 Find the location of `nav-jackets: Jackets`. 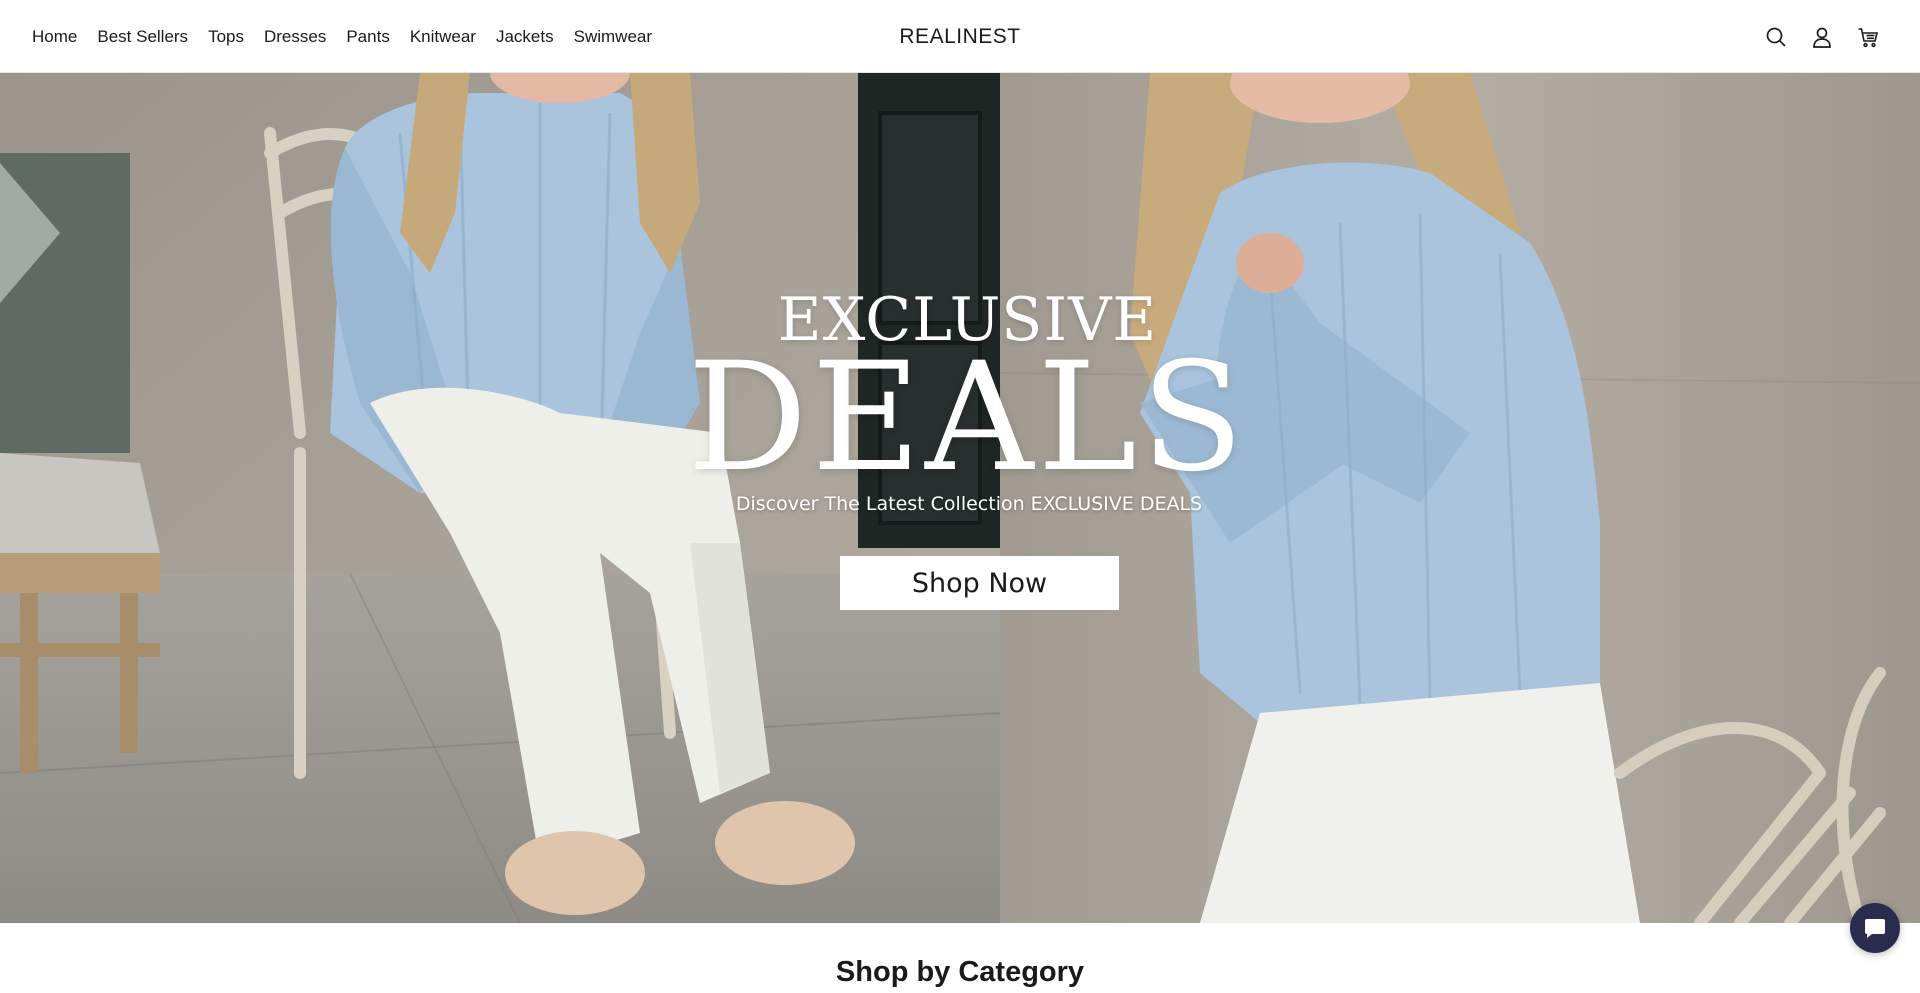

nav-jackets: Jackets is located at coordinates (525, 37).